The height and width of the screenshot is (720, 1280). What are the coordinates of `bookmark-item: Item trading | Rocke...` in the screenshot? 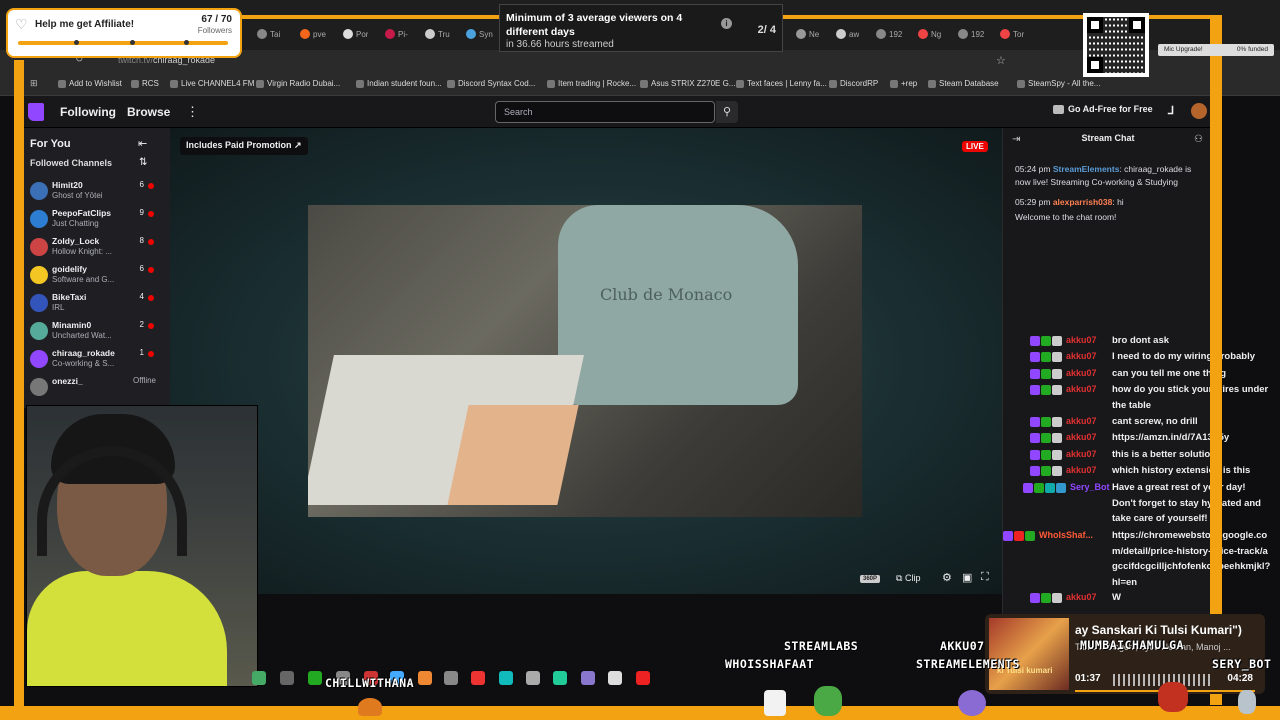 It's located at (591, 83).